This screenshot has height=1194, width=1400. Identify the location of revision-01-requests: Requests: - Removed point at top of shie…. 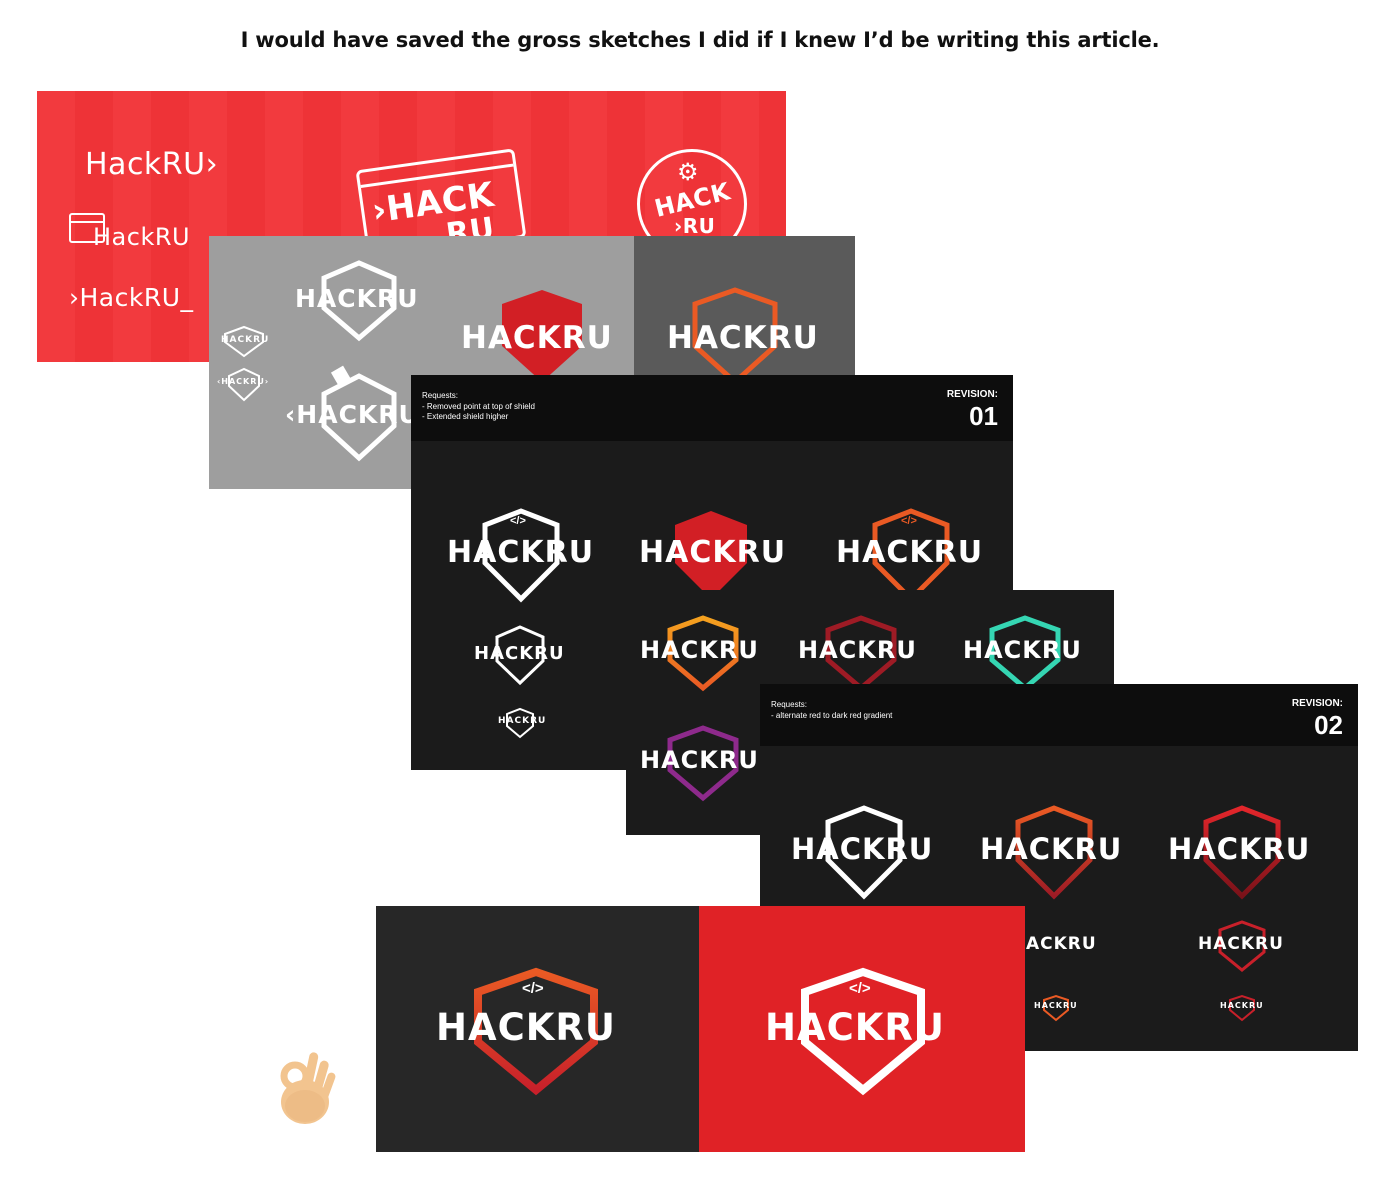
(478, 407).